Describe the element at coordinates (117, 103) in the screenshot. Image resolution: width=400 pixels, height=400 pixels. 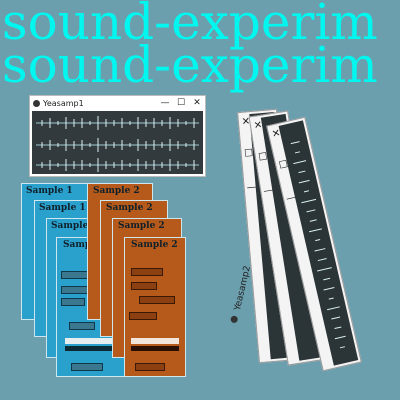
I see `window-titlebar: Yeasamp1 — ☐ ✕` at that location.